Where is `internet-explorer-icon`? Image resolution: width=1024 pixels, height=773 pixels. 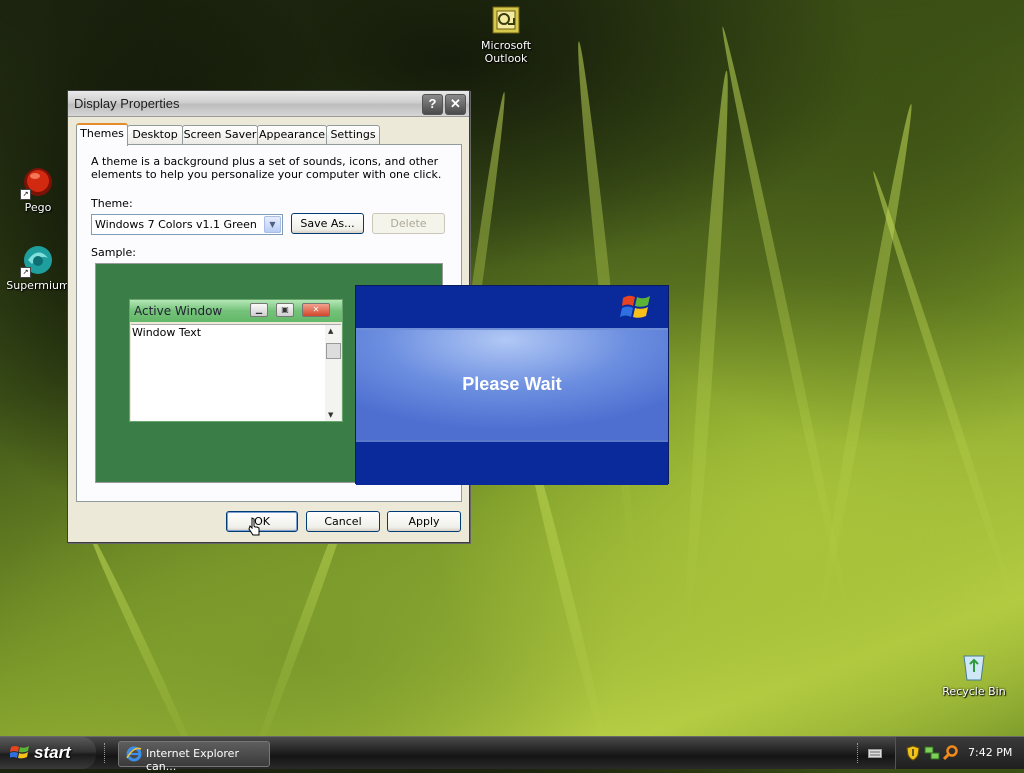 internet-explorer-icon is located at coordinates (134, 754).